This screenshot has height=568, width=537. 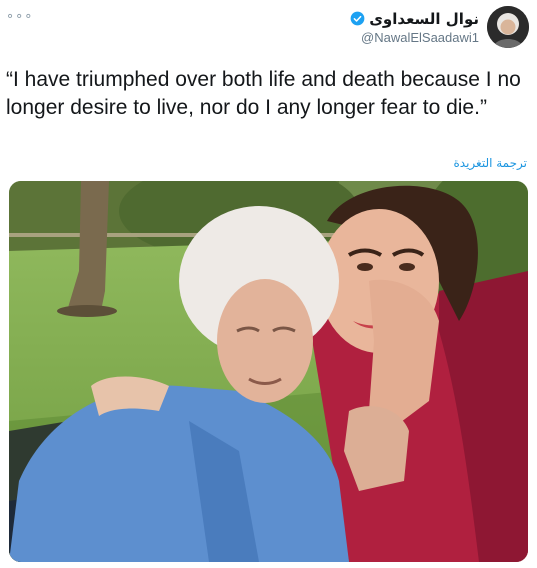 I want to click on verified-badge-icon, so click(x=357, y=18).